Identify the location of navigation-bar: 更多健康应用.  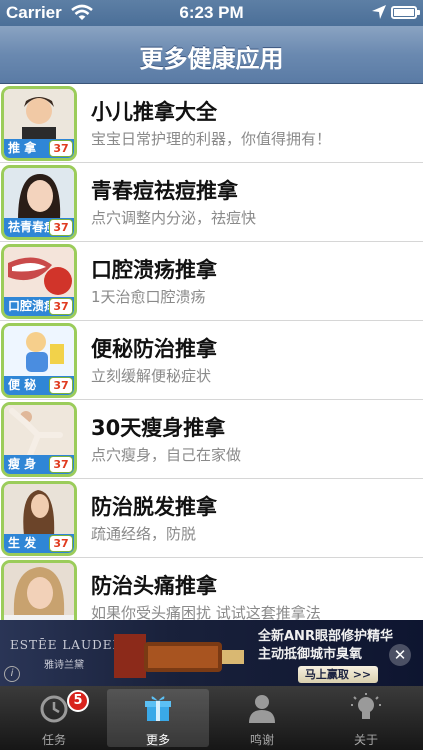
(211, 55).